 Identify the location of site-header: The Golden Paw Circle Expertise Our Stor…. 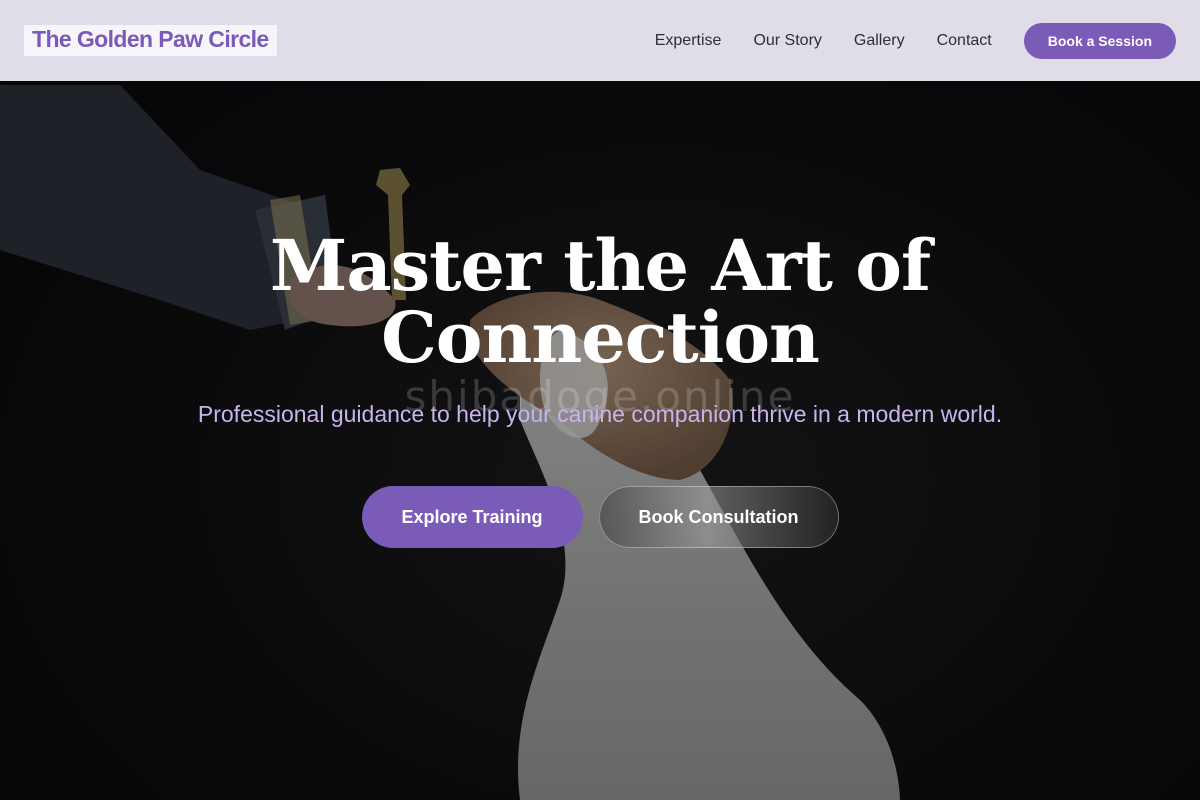
(600, 40).